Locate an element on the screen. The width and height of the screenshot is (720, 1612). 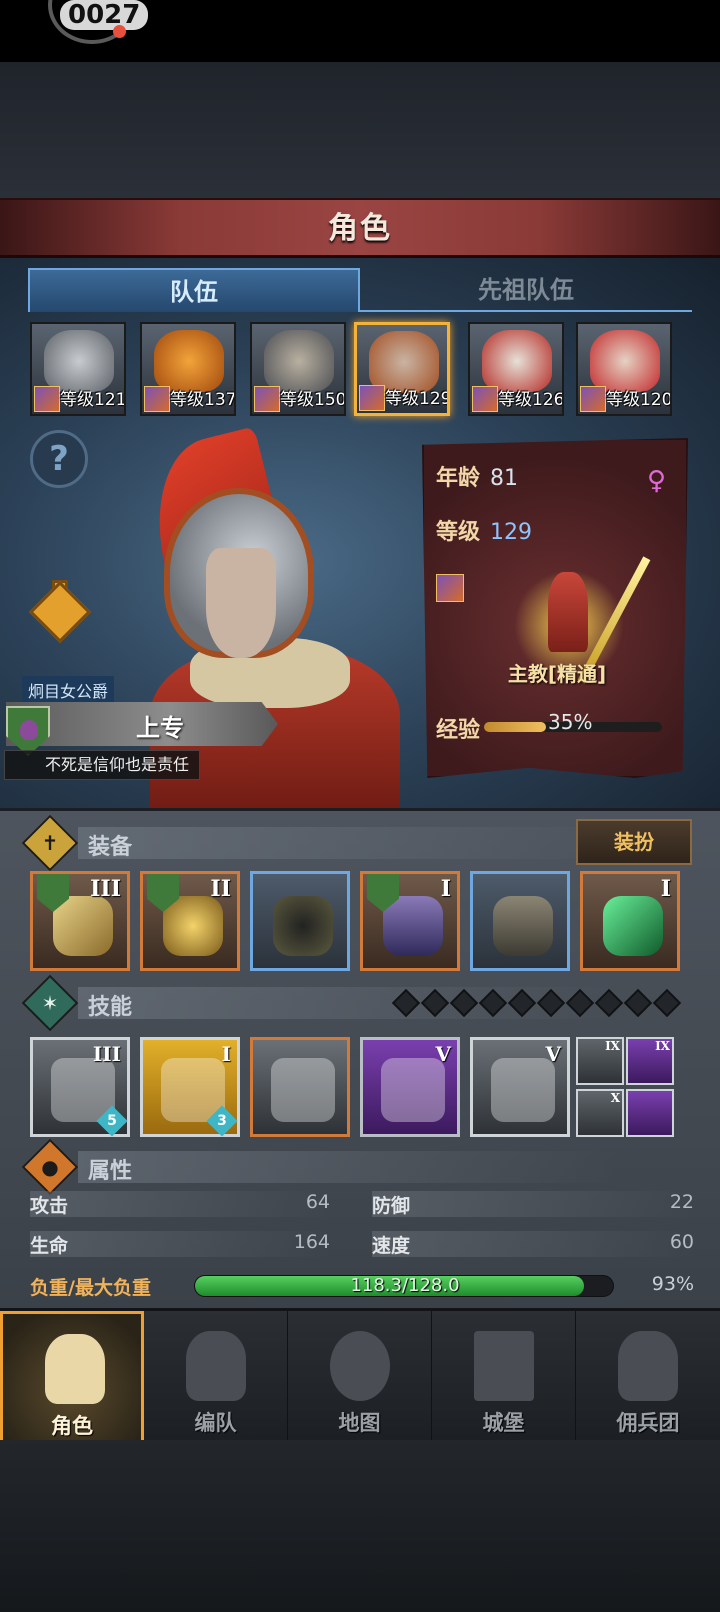
age-label: 年龄 is located at coordinates (458, 478).